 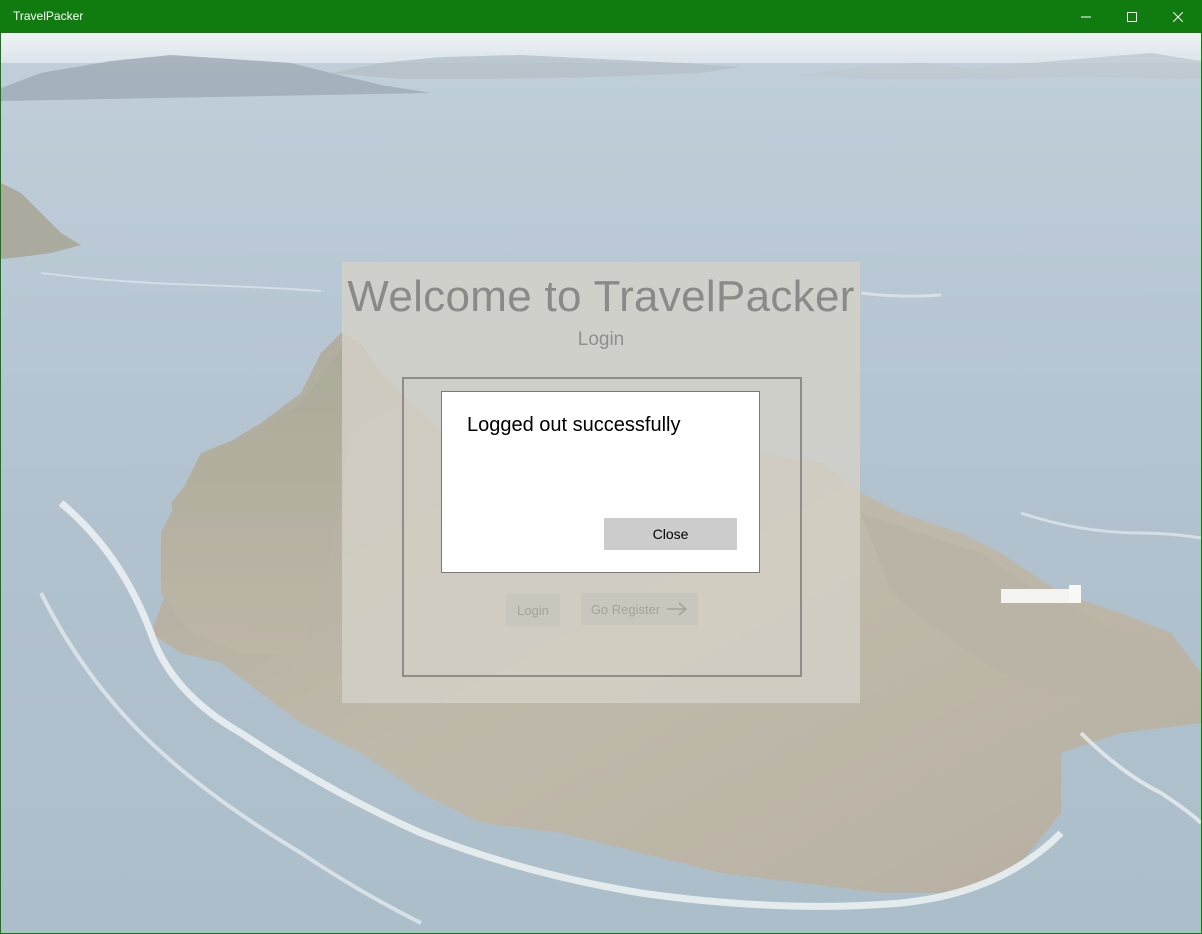 What do you see at coordinates (48, 16) in the screenshot?
I see `window-title: TravelPacker` at bounding box center [48, 16].